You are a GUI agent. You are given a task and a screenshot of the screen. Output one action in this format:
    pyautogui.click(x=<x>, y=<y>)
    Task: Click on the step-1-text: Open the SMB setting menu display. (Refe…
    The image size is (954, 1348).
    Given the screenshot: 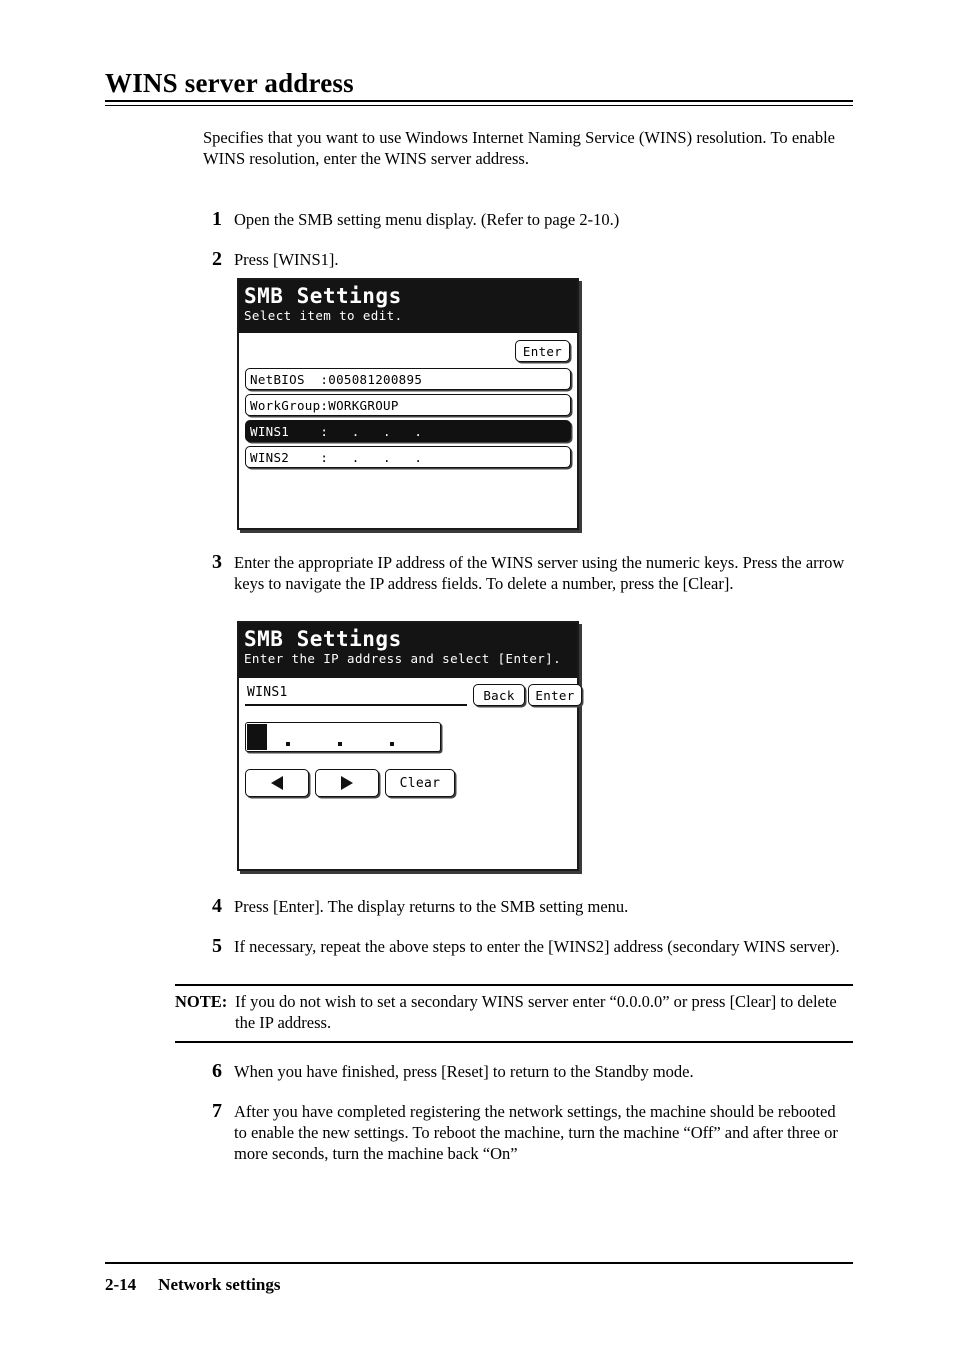 What is the action you would take?
    pyautogui.click(x=427, y=219)
    